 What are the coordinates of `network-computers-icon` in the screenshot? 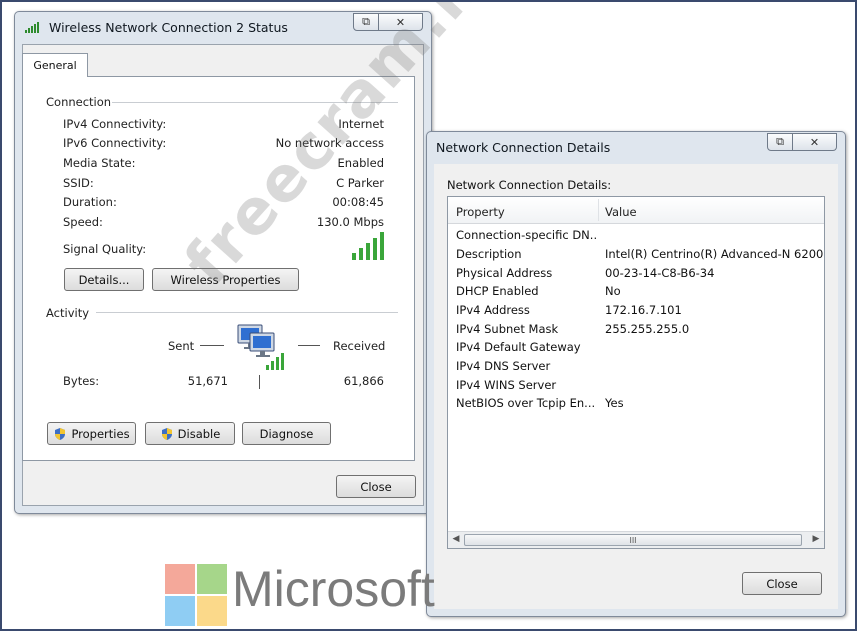 It's located at (260, 347).